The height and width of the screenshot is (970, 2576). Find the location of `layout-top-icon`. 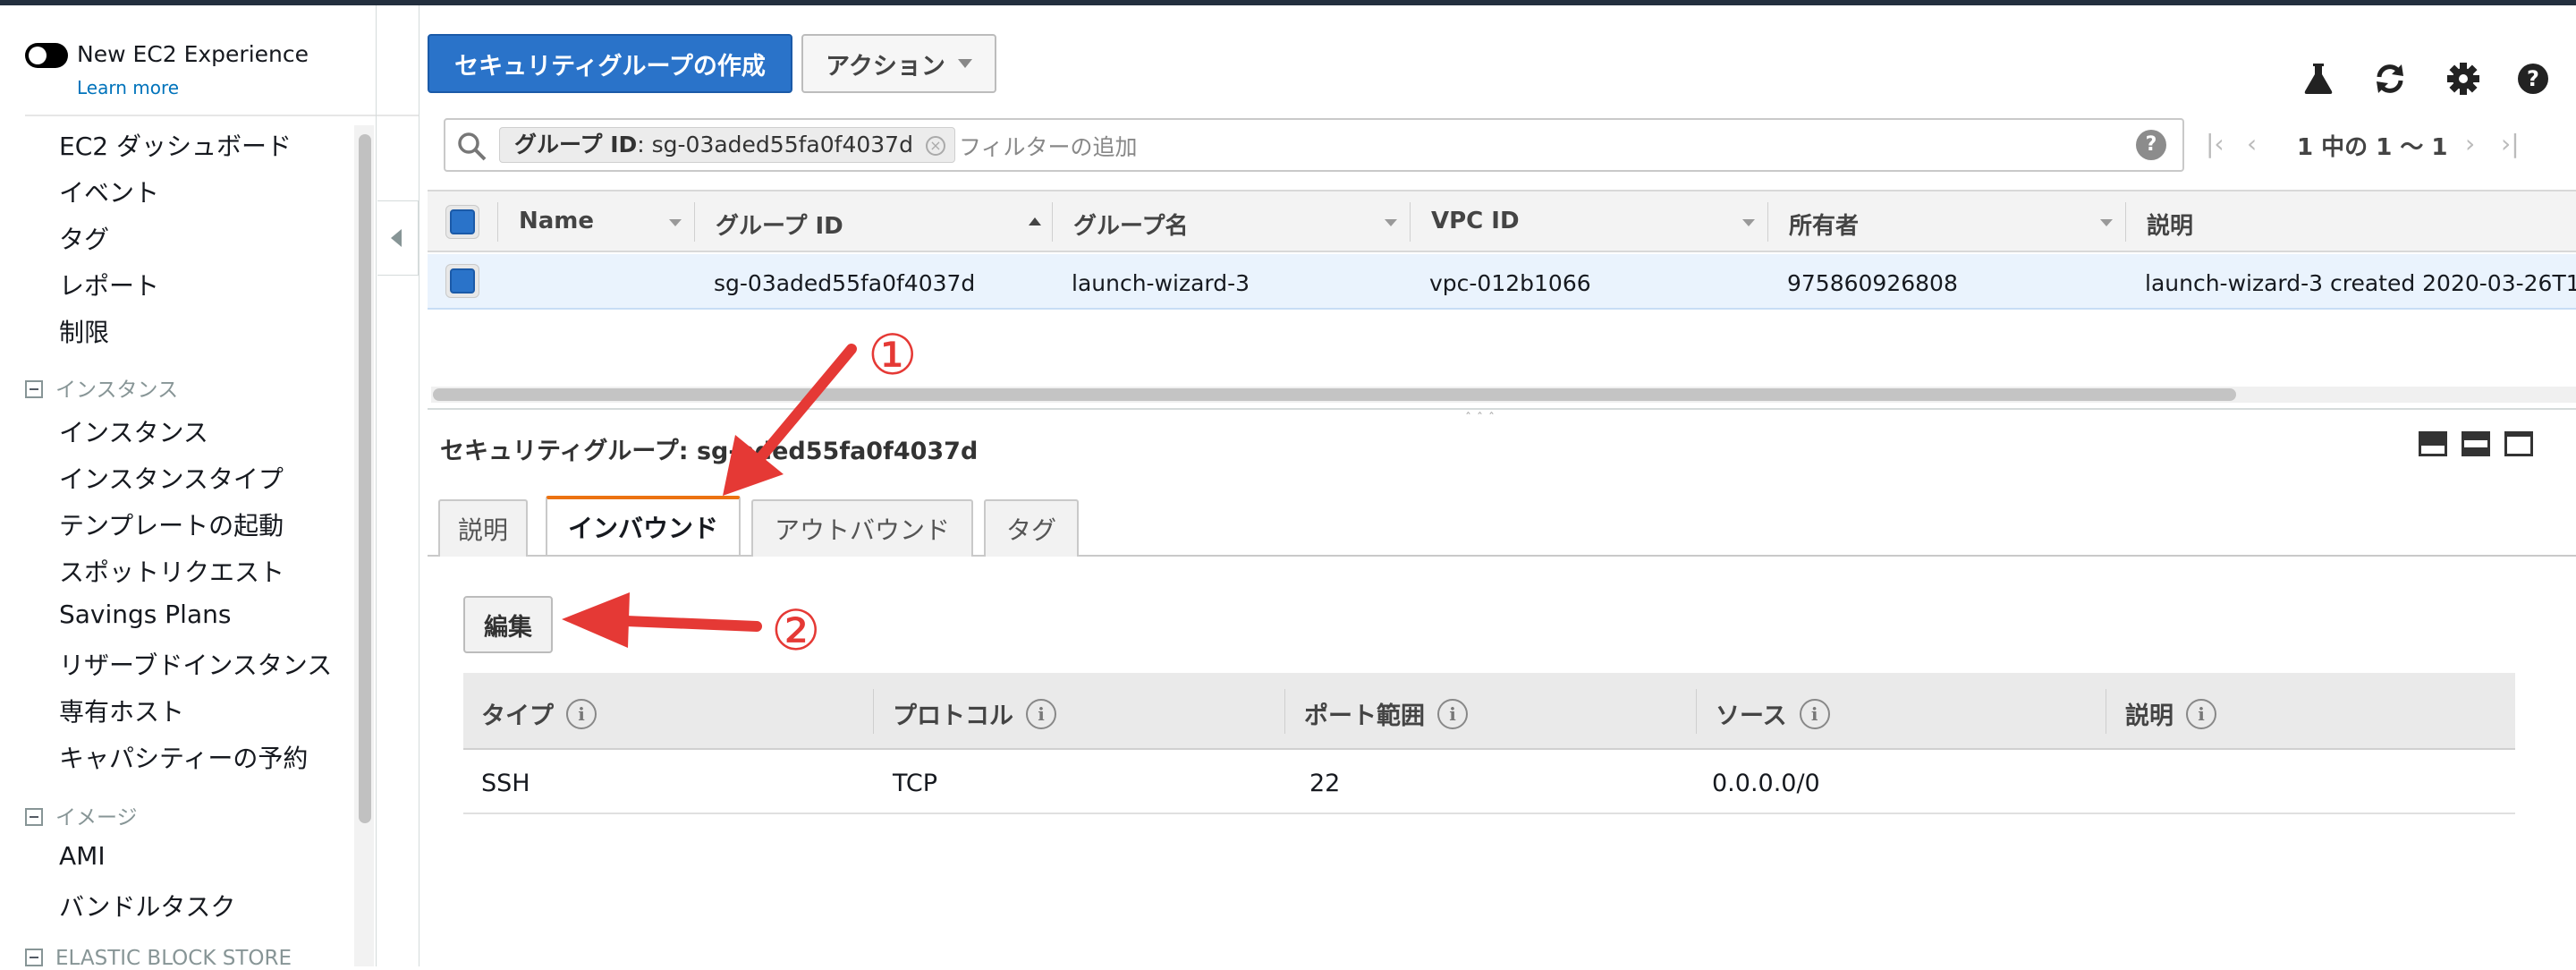

layout-top-icon is located at coordinates (2518, 443).